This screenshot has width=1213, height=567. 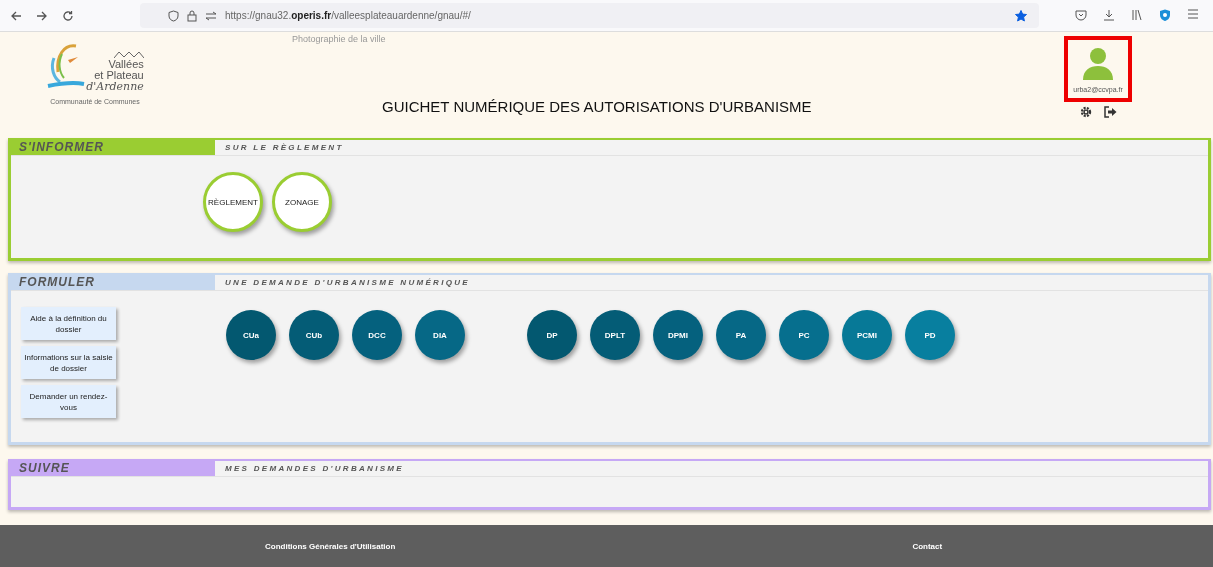 I want to click on request-type-button: PA, so click(x=741, y=335).